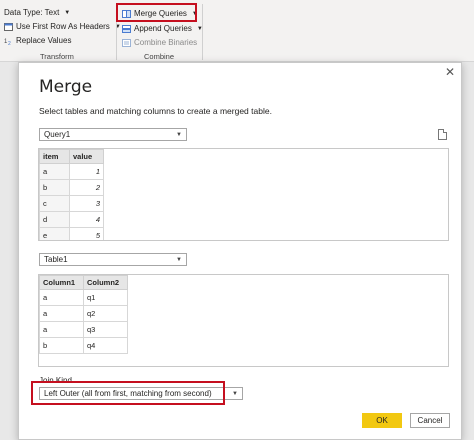 Image resolution: width=474 pixels, height=440 pixels. I want to click on table-row: a q2, so click(83, 313).